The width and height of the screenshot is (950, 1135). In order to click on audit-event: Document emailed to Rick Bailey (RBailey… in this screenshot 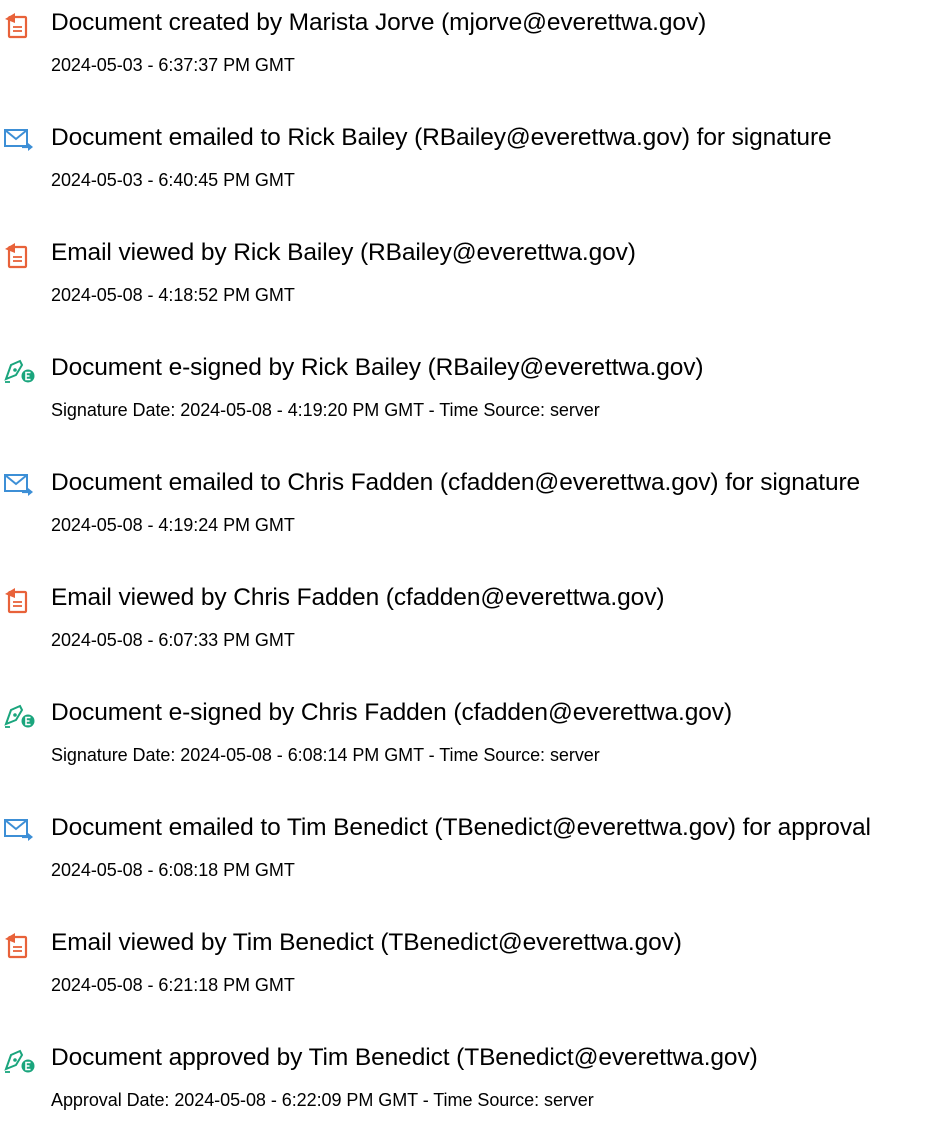, I will do `click(475, 165)`.